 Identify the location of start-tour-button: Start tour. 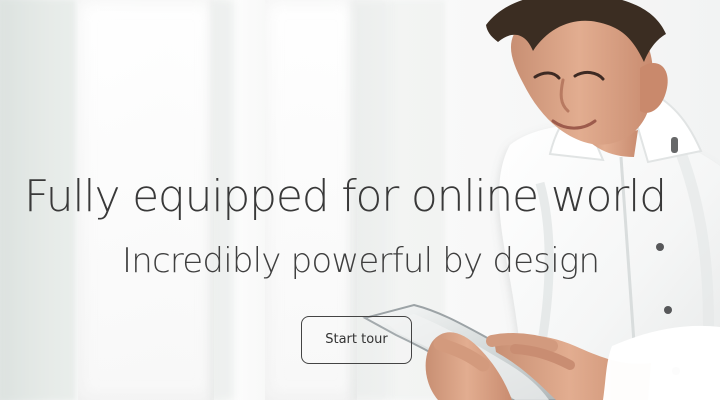
(356, 340).